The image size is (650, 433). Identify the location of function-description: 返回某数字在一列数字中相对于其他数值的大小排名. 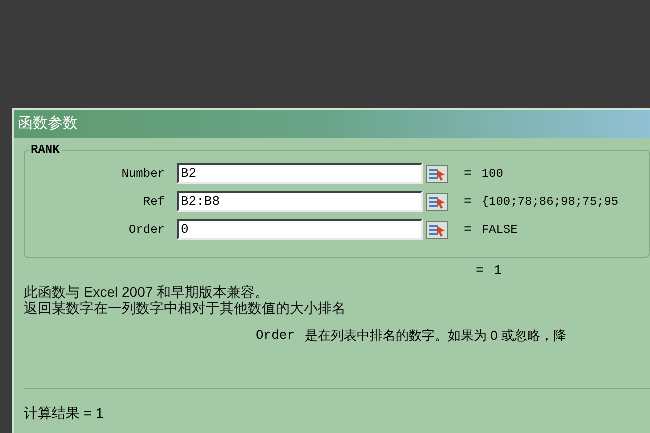
(185, 308).